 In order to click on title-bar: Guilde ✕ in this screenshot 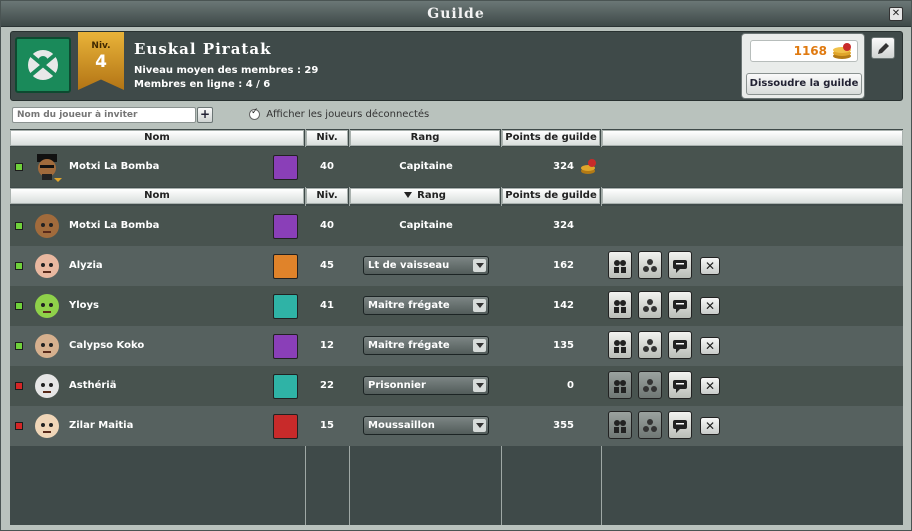, I will do `click(456, 14)`.